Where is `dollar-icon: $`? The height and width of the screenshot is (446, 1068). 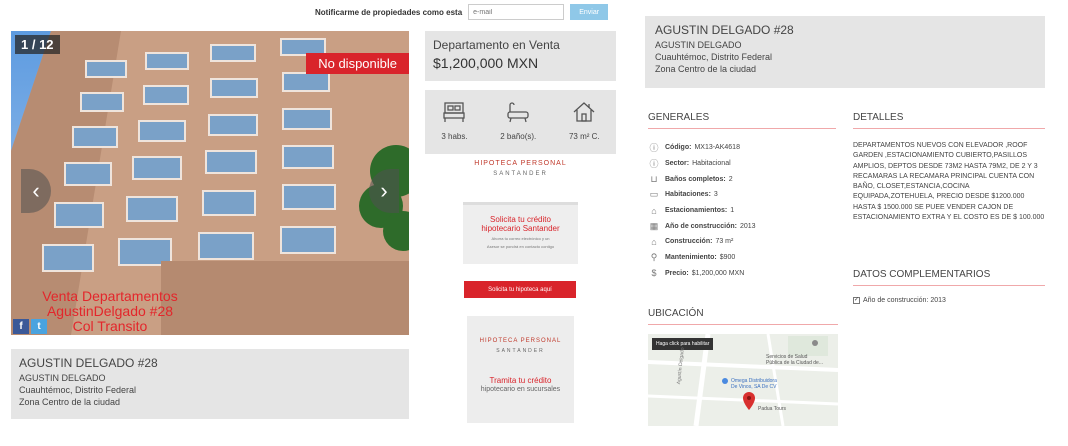 dollar-icon: $ is located at coordinates (654, 273).